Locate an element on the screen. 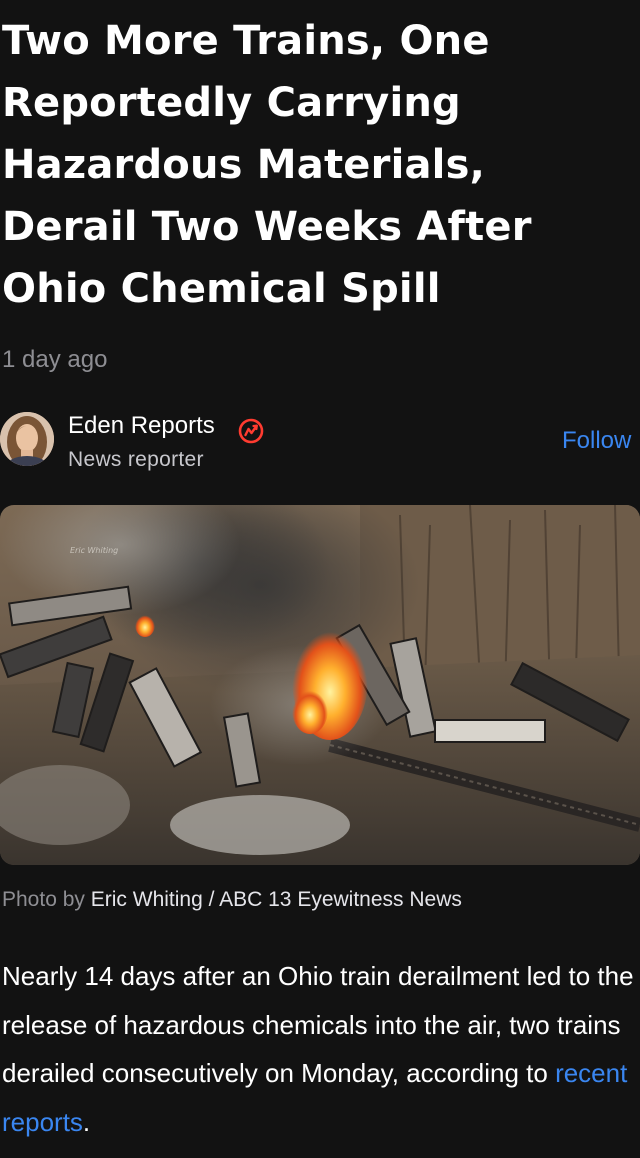  body-text-after-link: . is located at coordinates (86, 1121).